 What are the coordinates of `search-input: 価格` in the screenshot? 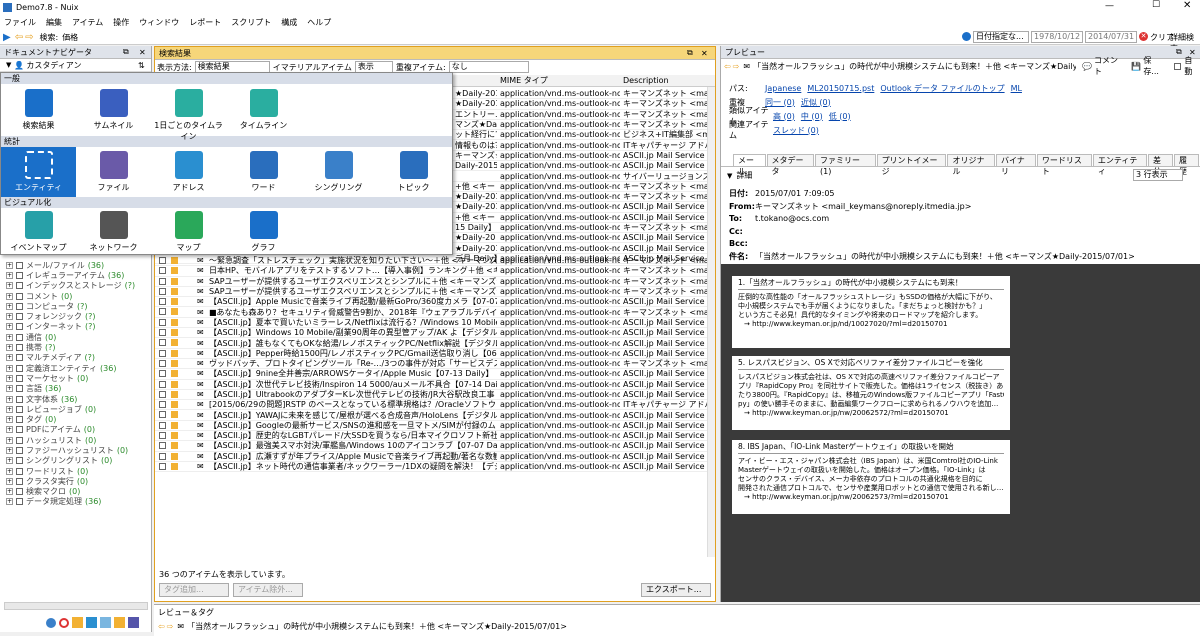 It's located at (502, 37).